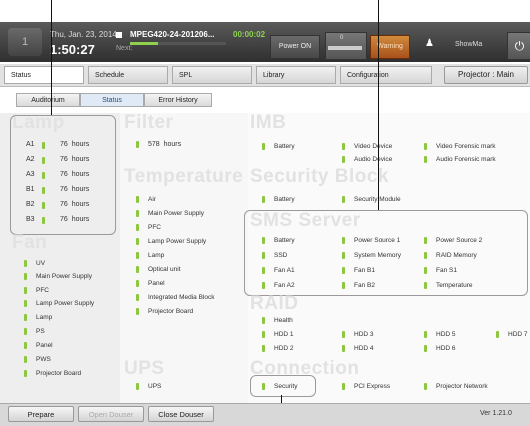  Describe the element at coordinates (64, 276) in the screenshot. I see `fan-item: Main Power Supply` at that location.